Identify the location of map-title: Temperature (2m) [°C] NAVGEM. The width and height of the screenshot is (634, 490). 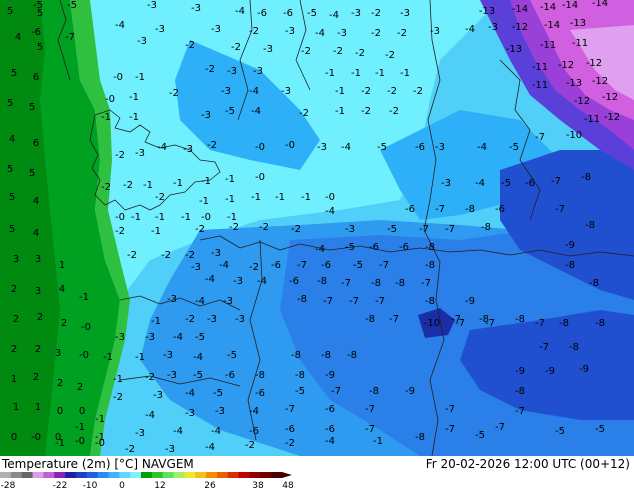
(98, 464).